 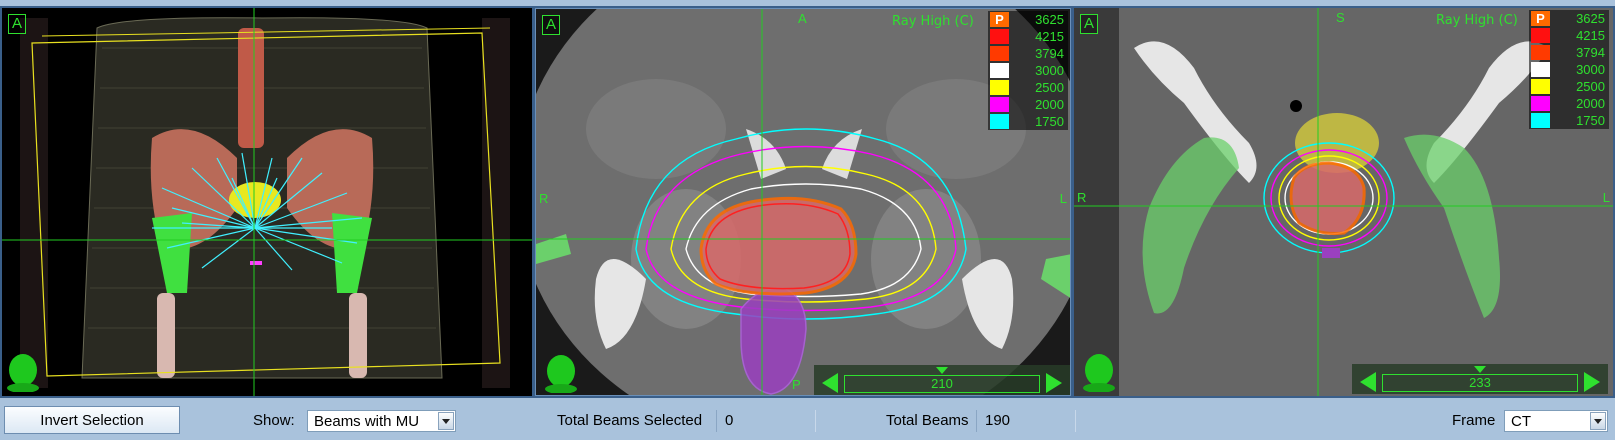 I want to click on slice-navigator: 210, so click(x=942, y=380).